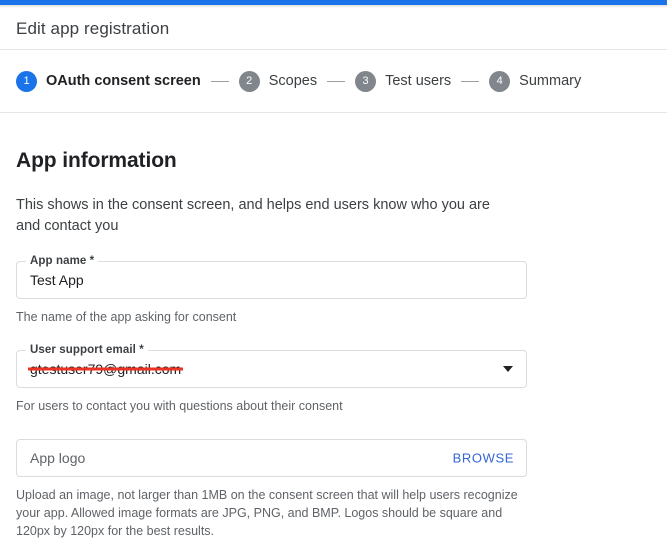  I want to click on user-support-email-value-wrap: gtestuser79@gmail.com, so click(99, 369).